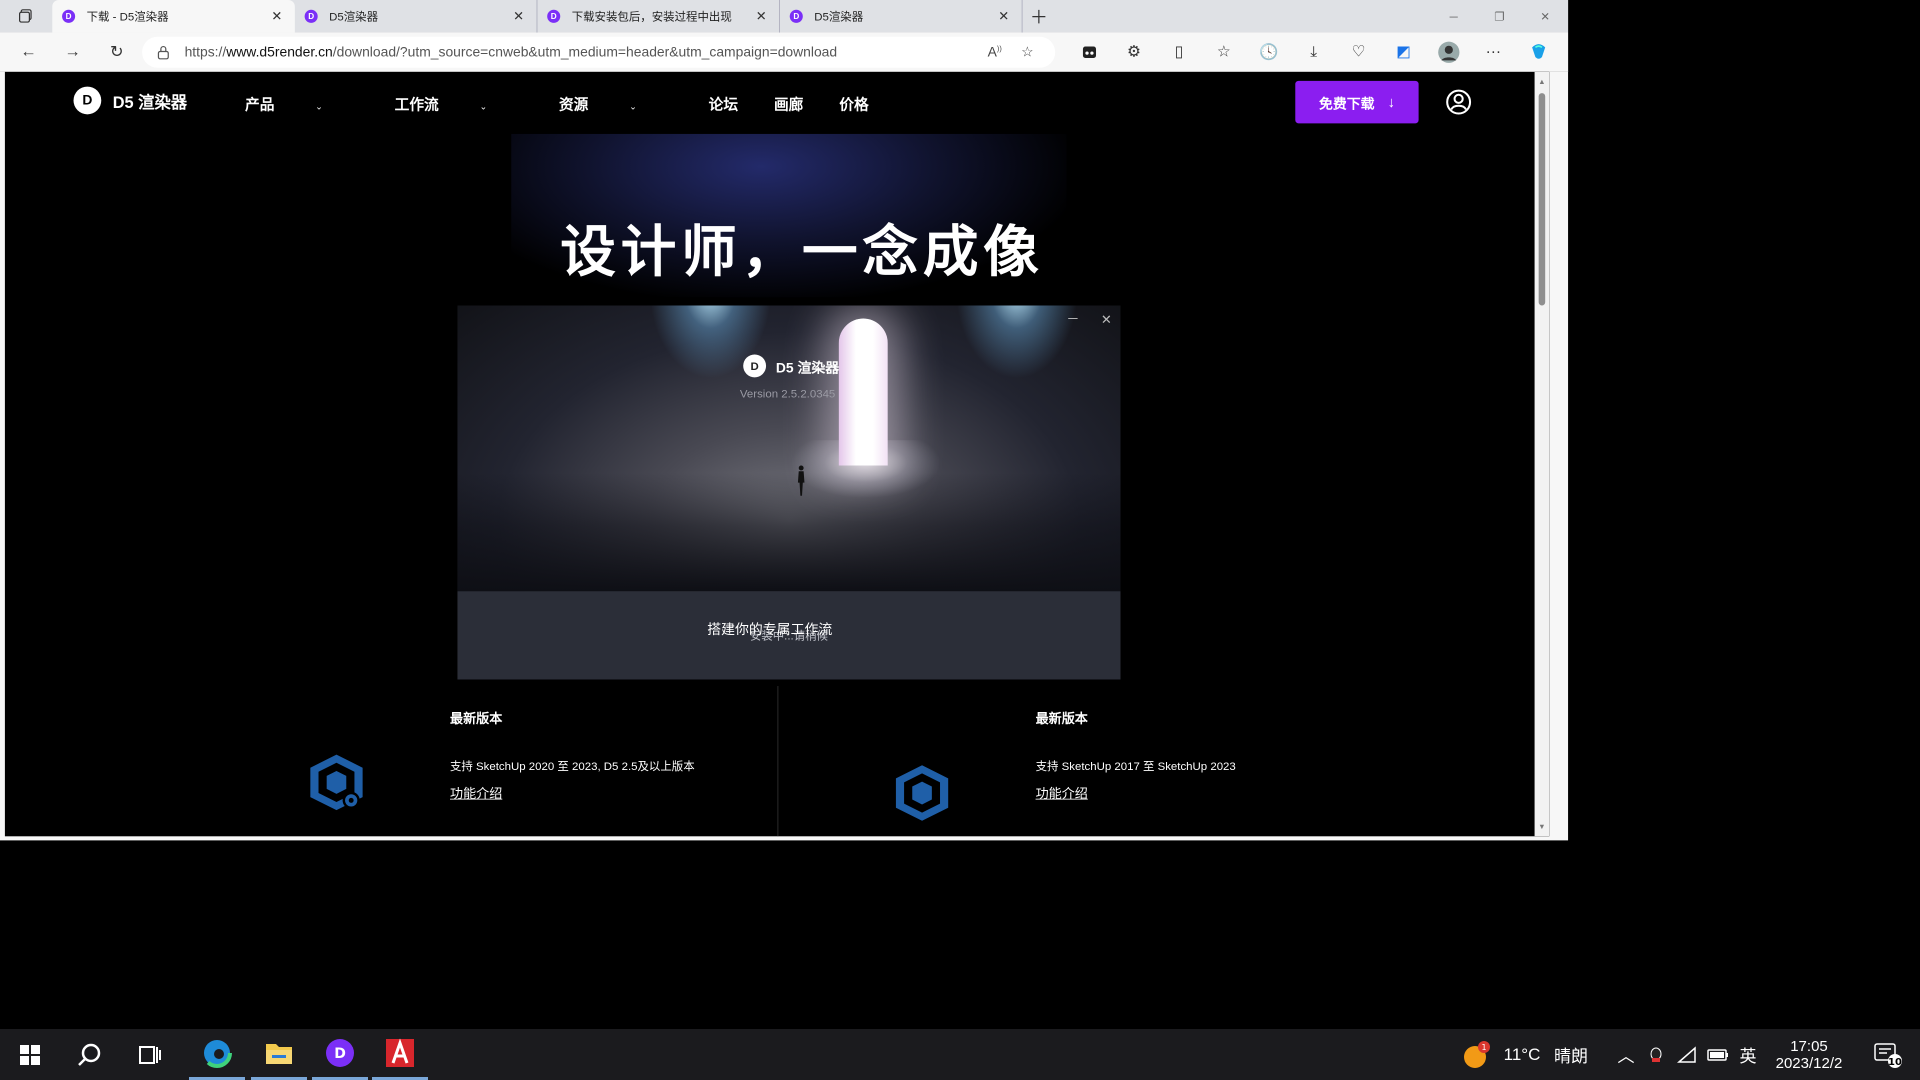 Image resolution: width=1920 pixels, height=1080 pixels. Describe the element at coordinates (616, 103) in the screenshot. I see `nav-item-resources: 资源 ⌄` at that location.